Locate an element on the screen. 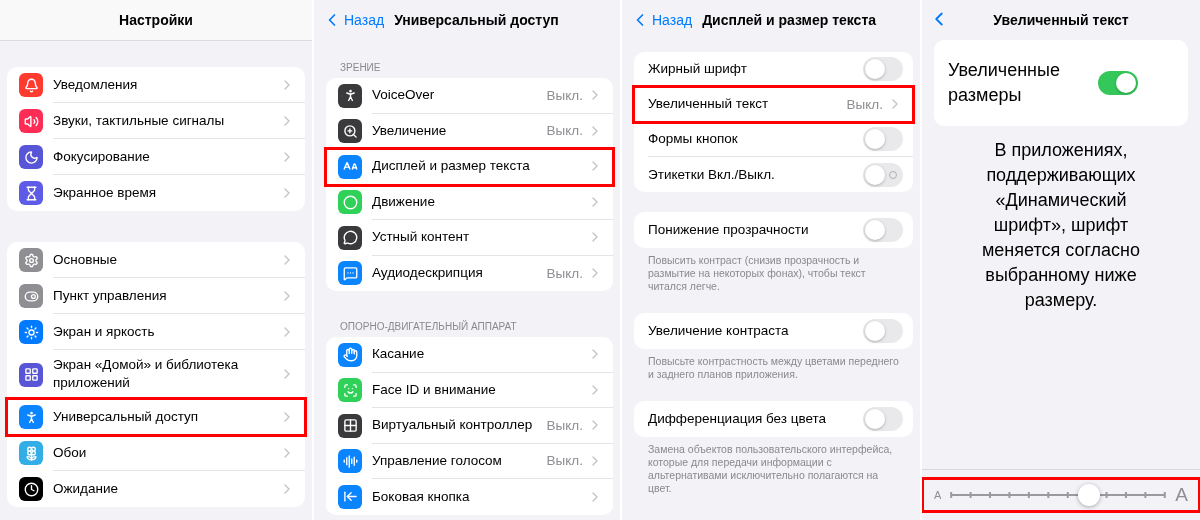 This screenshot has height=520, width=1200. row-label: Face ID и внимание is located at coordinates (434, 389).